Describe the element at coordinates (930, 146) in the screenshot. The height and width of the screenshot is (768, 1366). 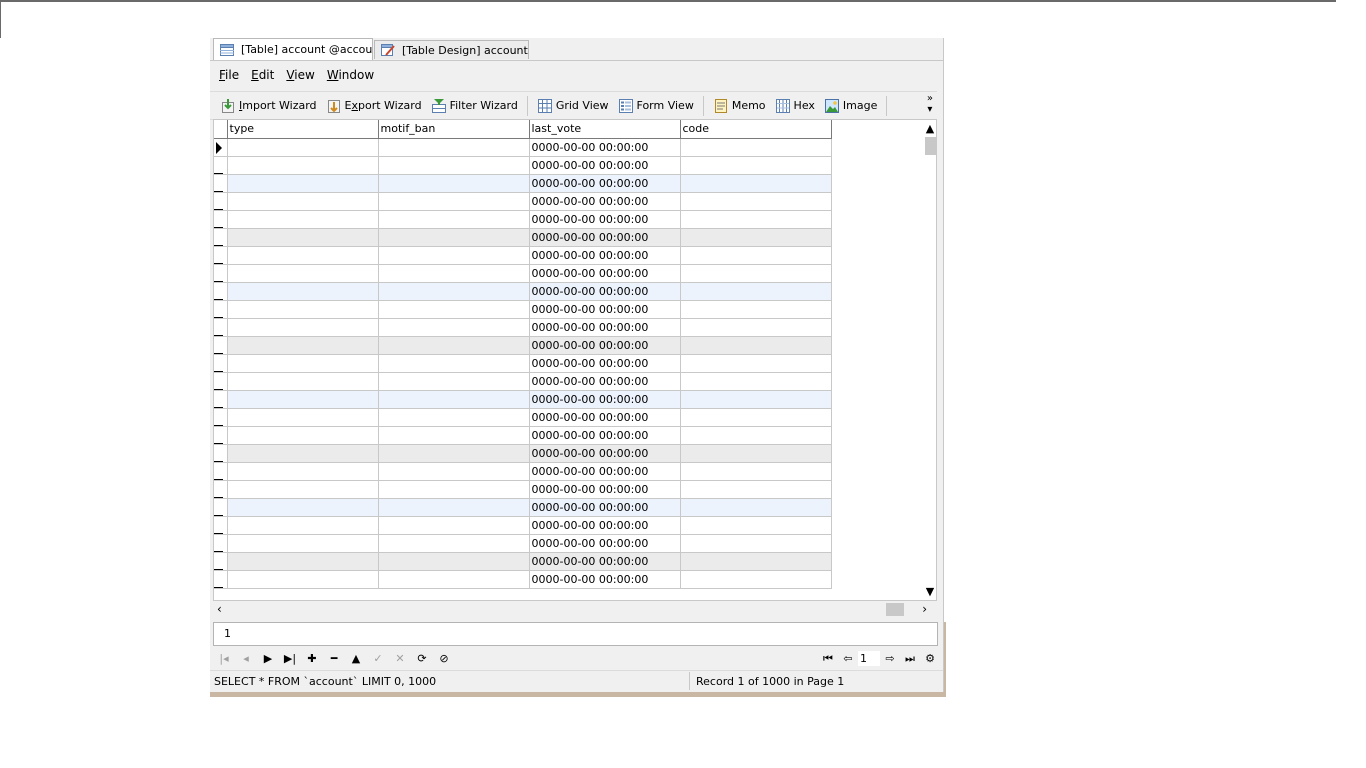
I see `vertical-scroll-thumb` at that location.